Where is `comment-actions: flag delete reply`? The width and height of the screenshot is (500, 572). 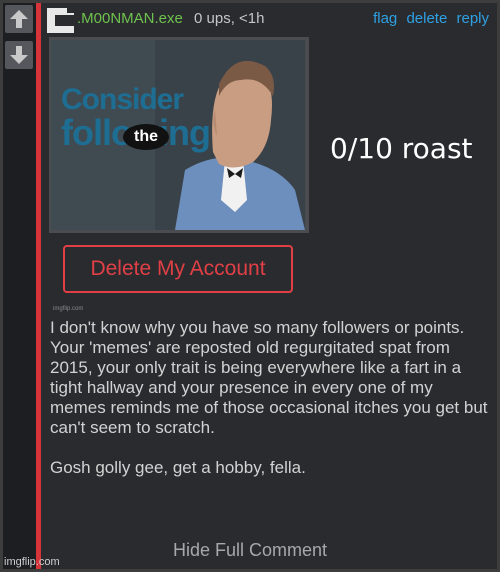 comment-actions: flag delete reply is located at coordinates (428, 18).